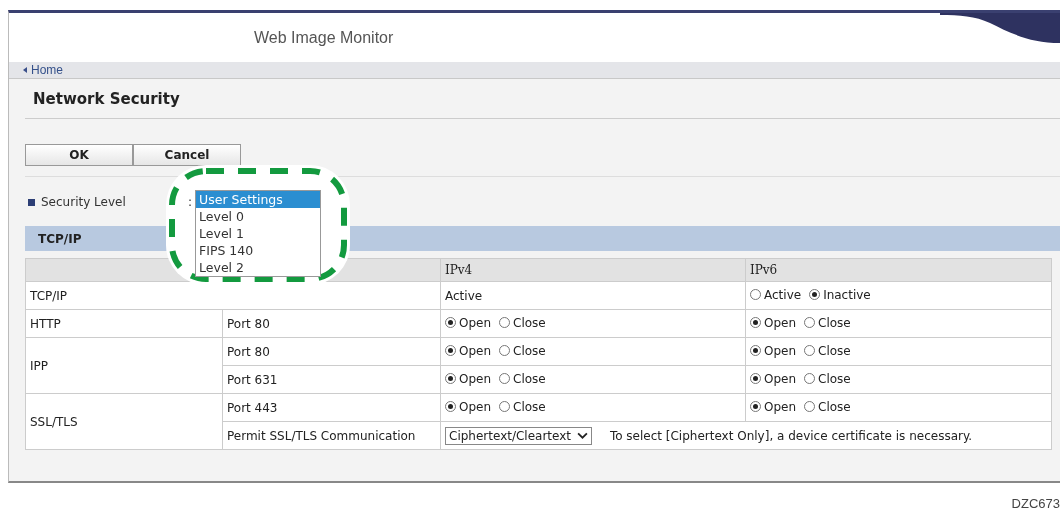 The image size is (1060, 514). I want to click on security-level-list: User Settings Level 0 Level 1 FIPS 140 Level 2, so click(258, 233).